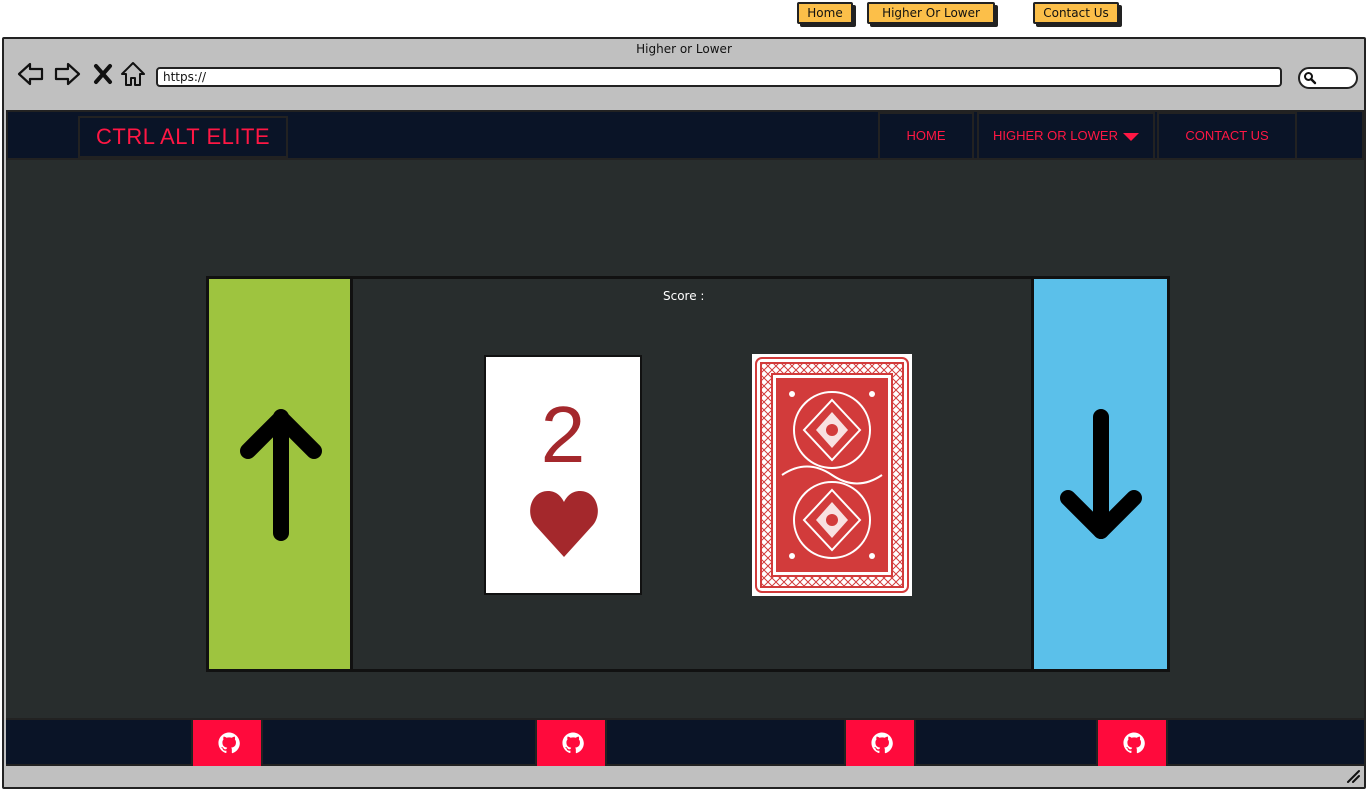 The width and height of the screenshot is (1368, 790). Describe the element at coordinates (1328, 78) in the screenshot. I see `browser-search-field` at that location.